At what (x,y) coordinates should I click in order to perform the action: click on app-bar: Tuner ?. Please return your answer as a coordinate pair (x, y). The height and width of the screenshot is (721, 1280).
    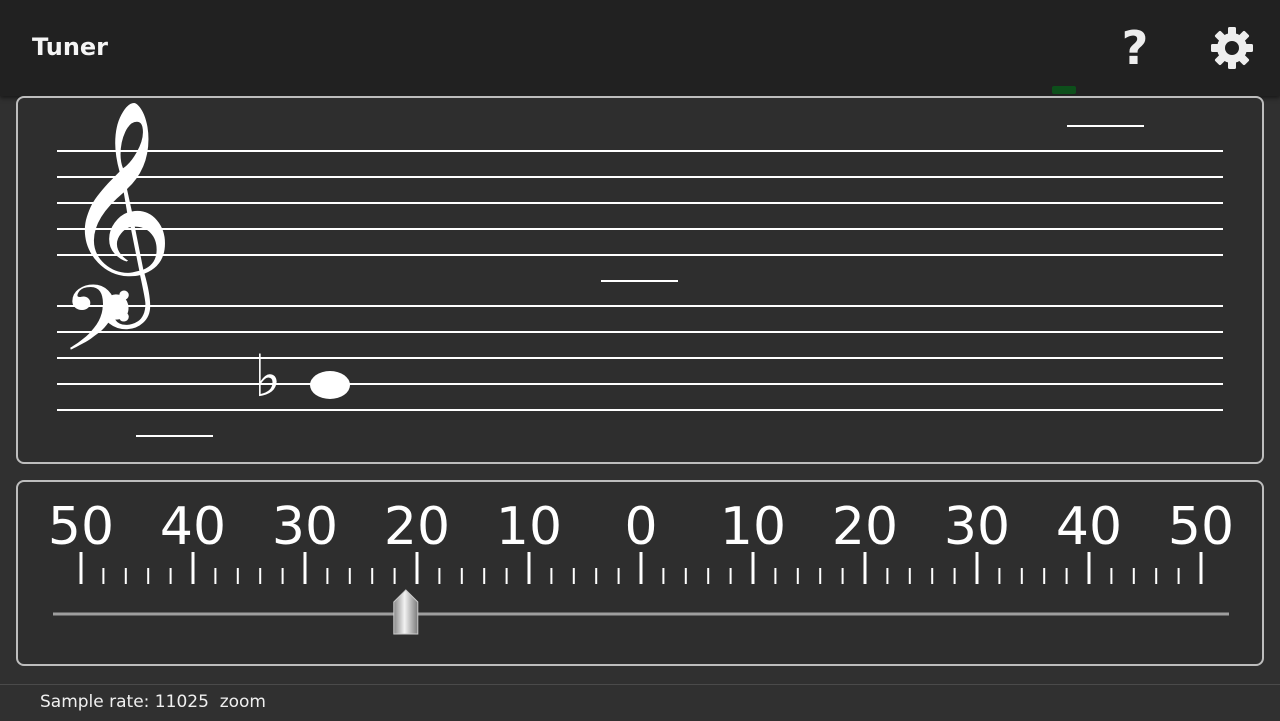
    Looking at the image, I should click on (640, 48).